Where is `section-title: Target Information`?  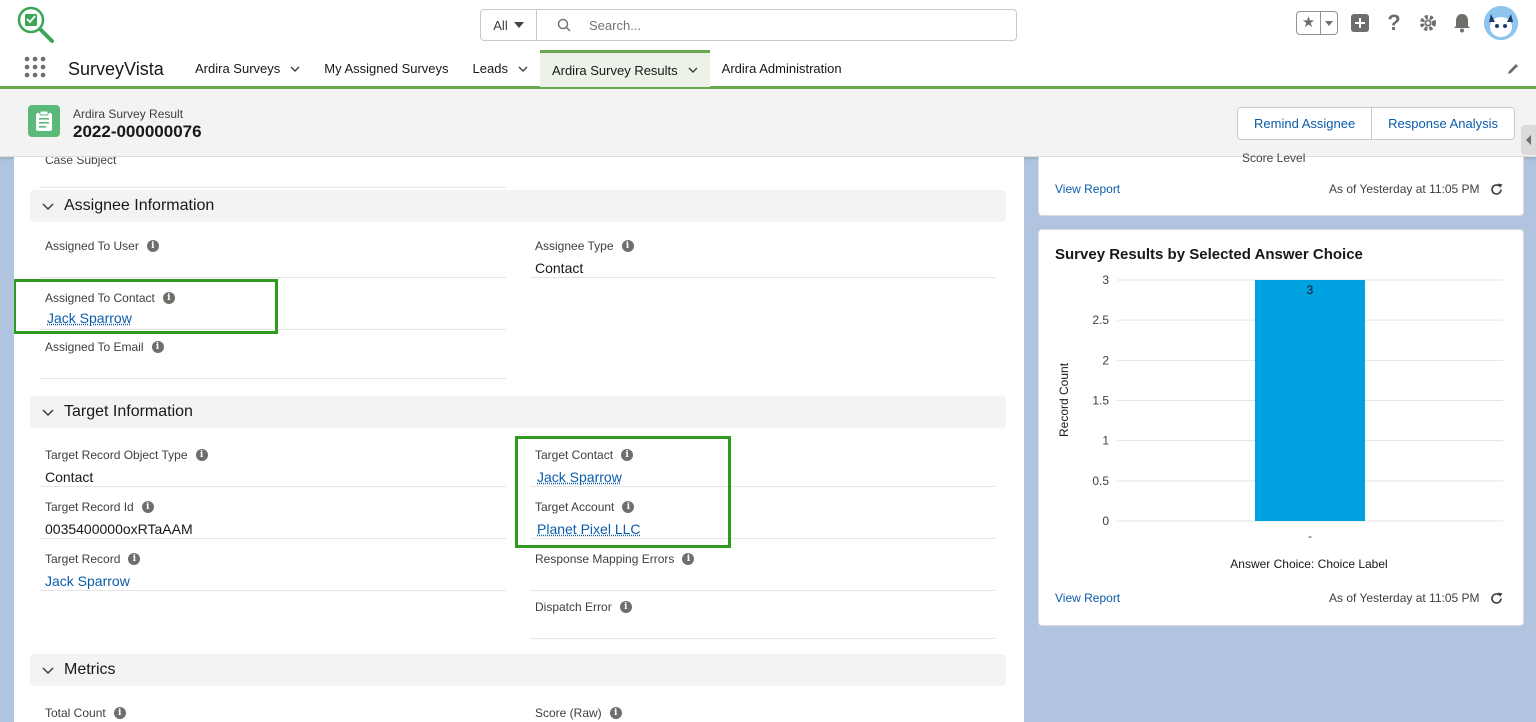 section-title: Target Information is located at coordinates (128, 411).